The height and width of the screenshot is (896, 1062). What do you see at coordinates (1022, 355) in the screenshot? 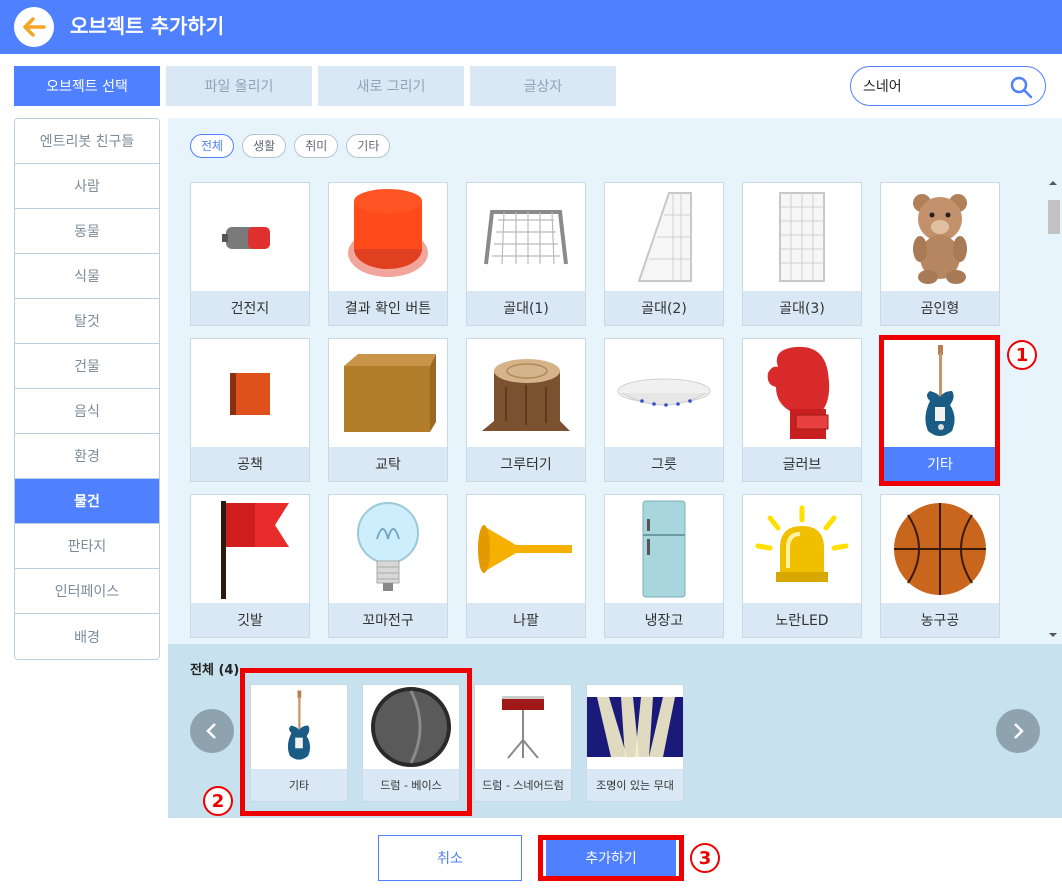
I see `annotation-number-1: 1` at bounding box center [1022, 355].